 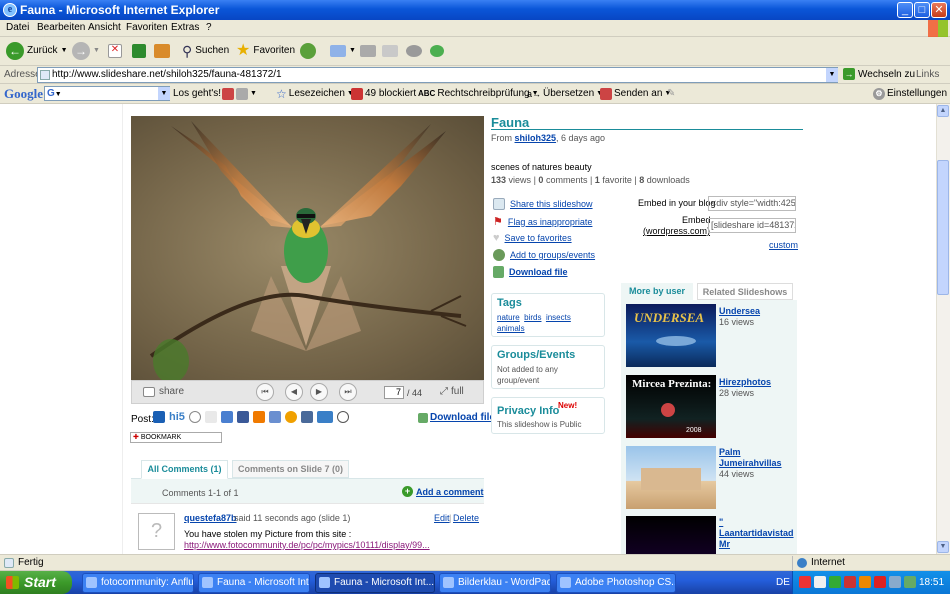 What do you see at coordinates (86, 51) in the screenshot?
I see `forward-button: → ▼` at bounding box center [86, 51].